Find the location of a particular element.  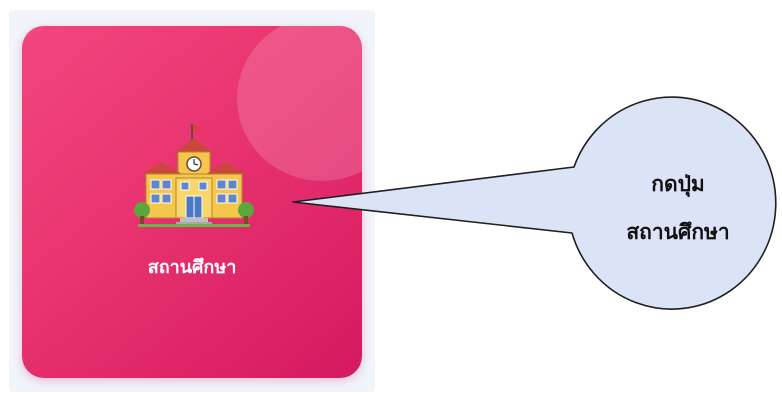

callout-line-1: กดปุ่ม is located at coordinates (678, 184).